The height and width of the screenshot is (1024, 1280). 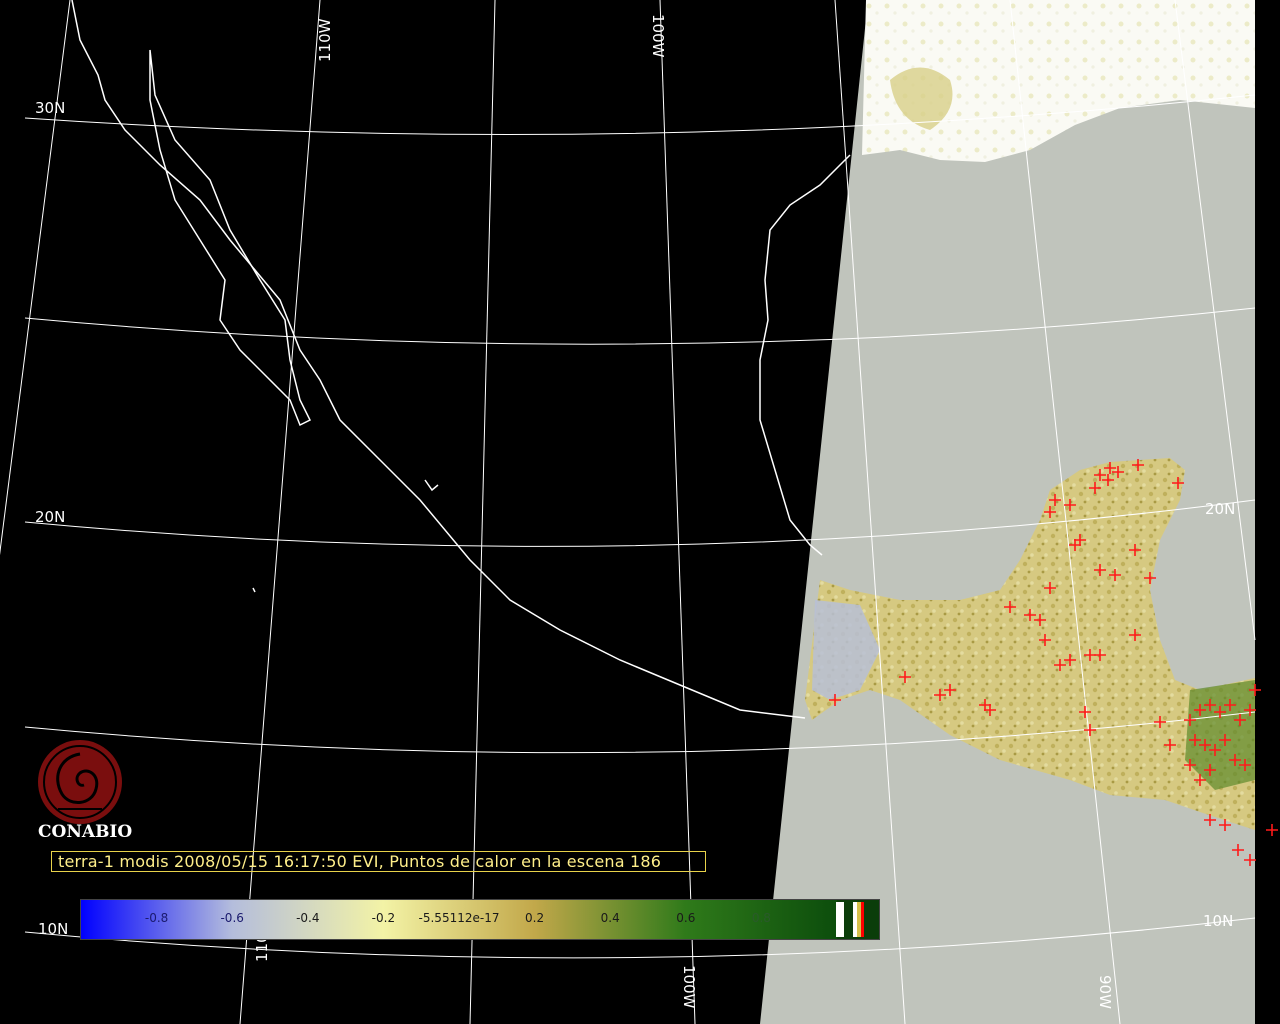 I want to click on conabio-logo-text: CONABIO, so click(x=85, y=832).